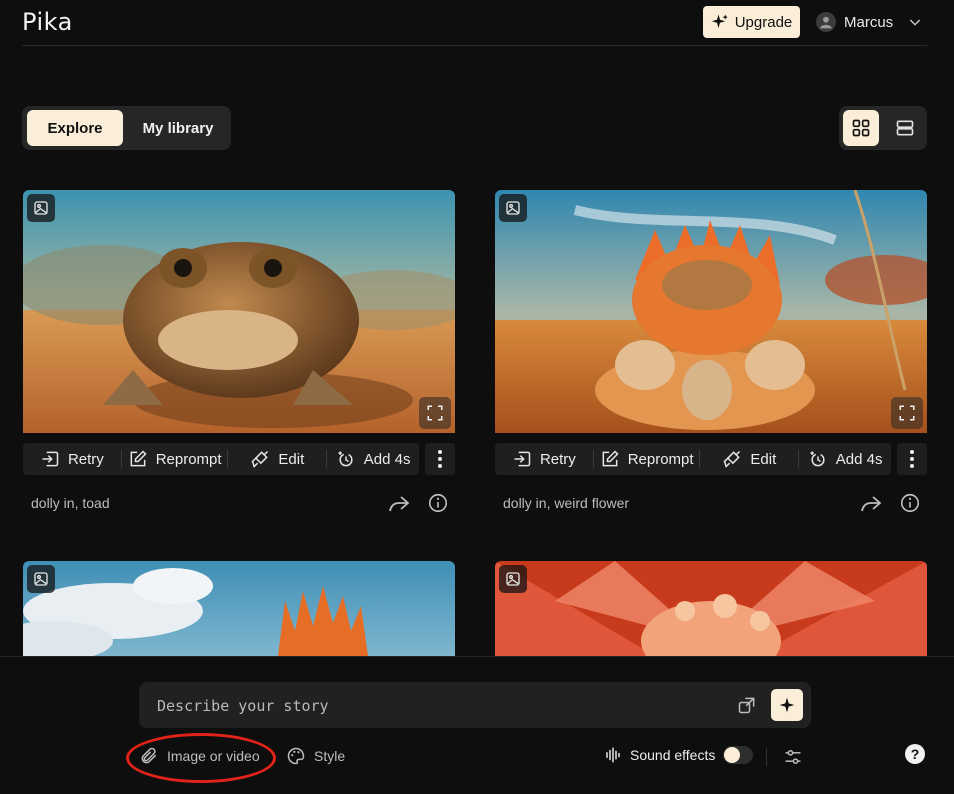  I want to click on card-caption: dolly in, weird flower, so click(566, 503).